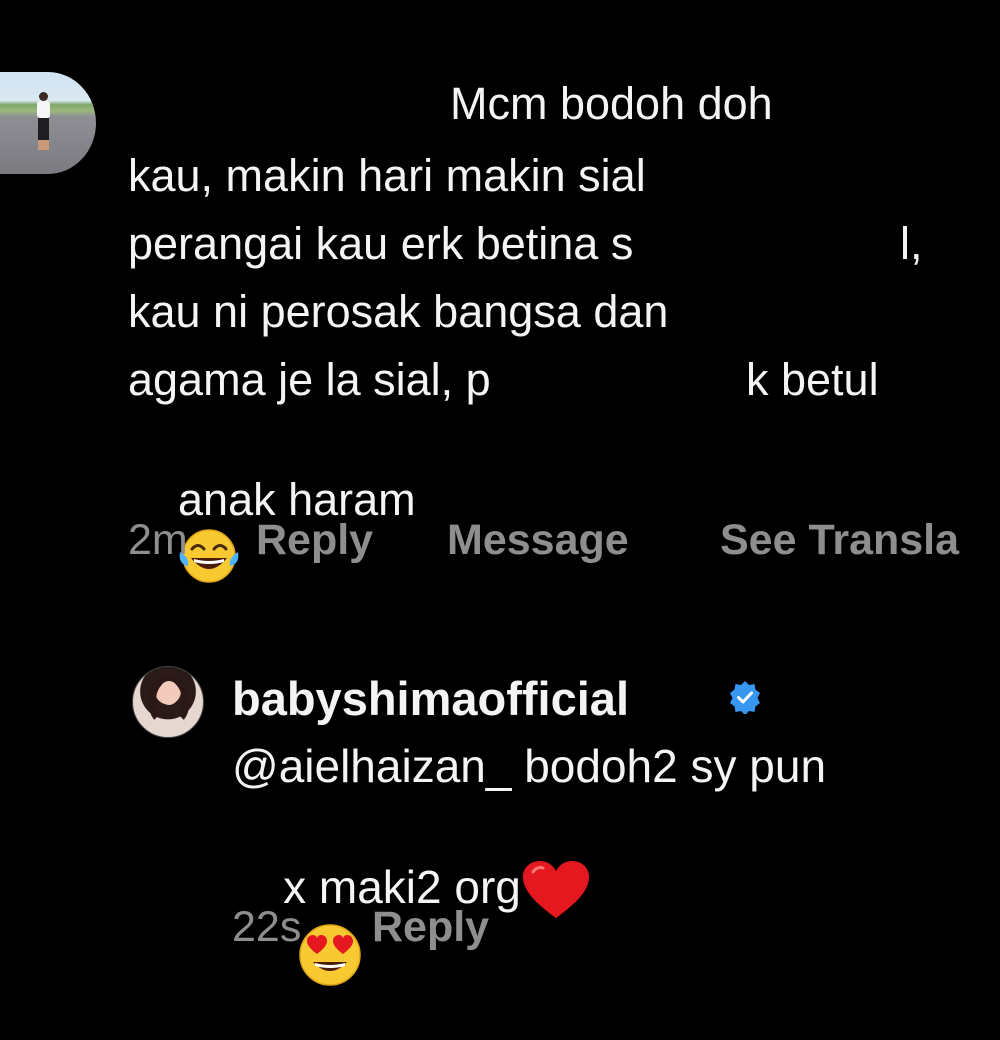  Describe the element at coordinates (158, 540) in the screenshot. I see `comment-timestamp: 2m` at that location.